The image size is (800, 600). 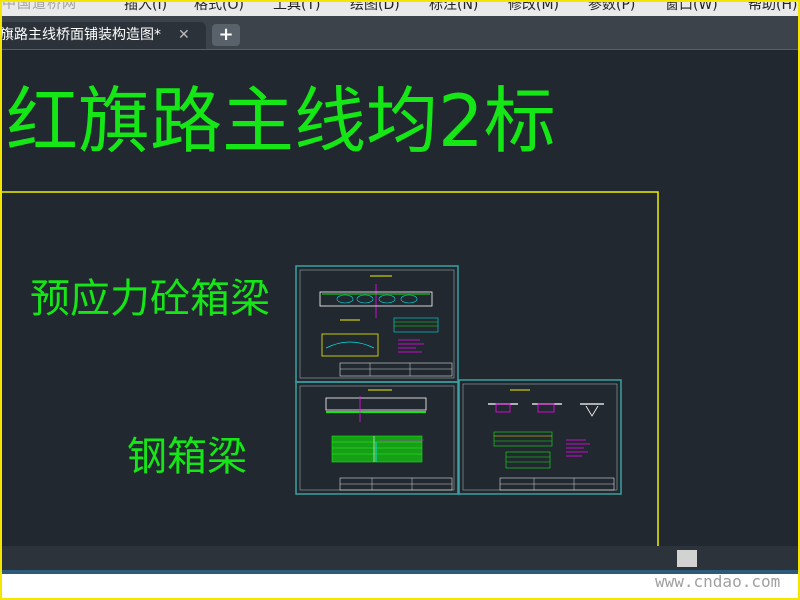 What do you see at coordinates (150, 299) in the screenshot?
I see `label-prestressed-box-girder: 预应力砼箱梁` at bounding box center [150, 299].